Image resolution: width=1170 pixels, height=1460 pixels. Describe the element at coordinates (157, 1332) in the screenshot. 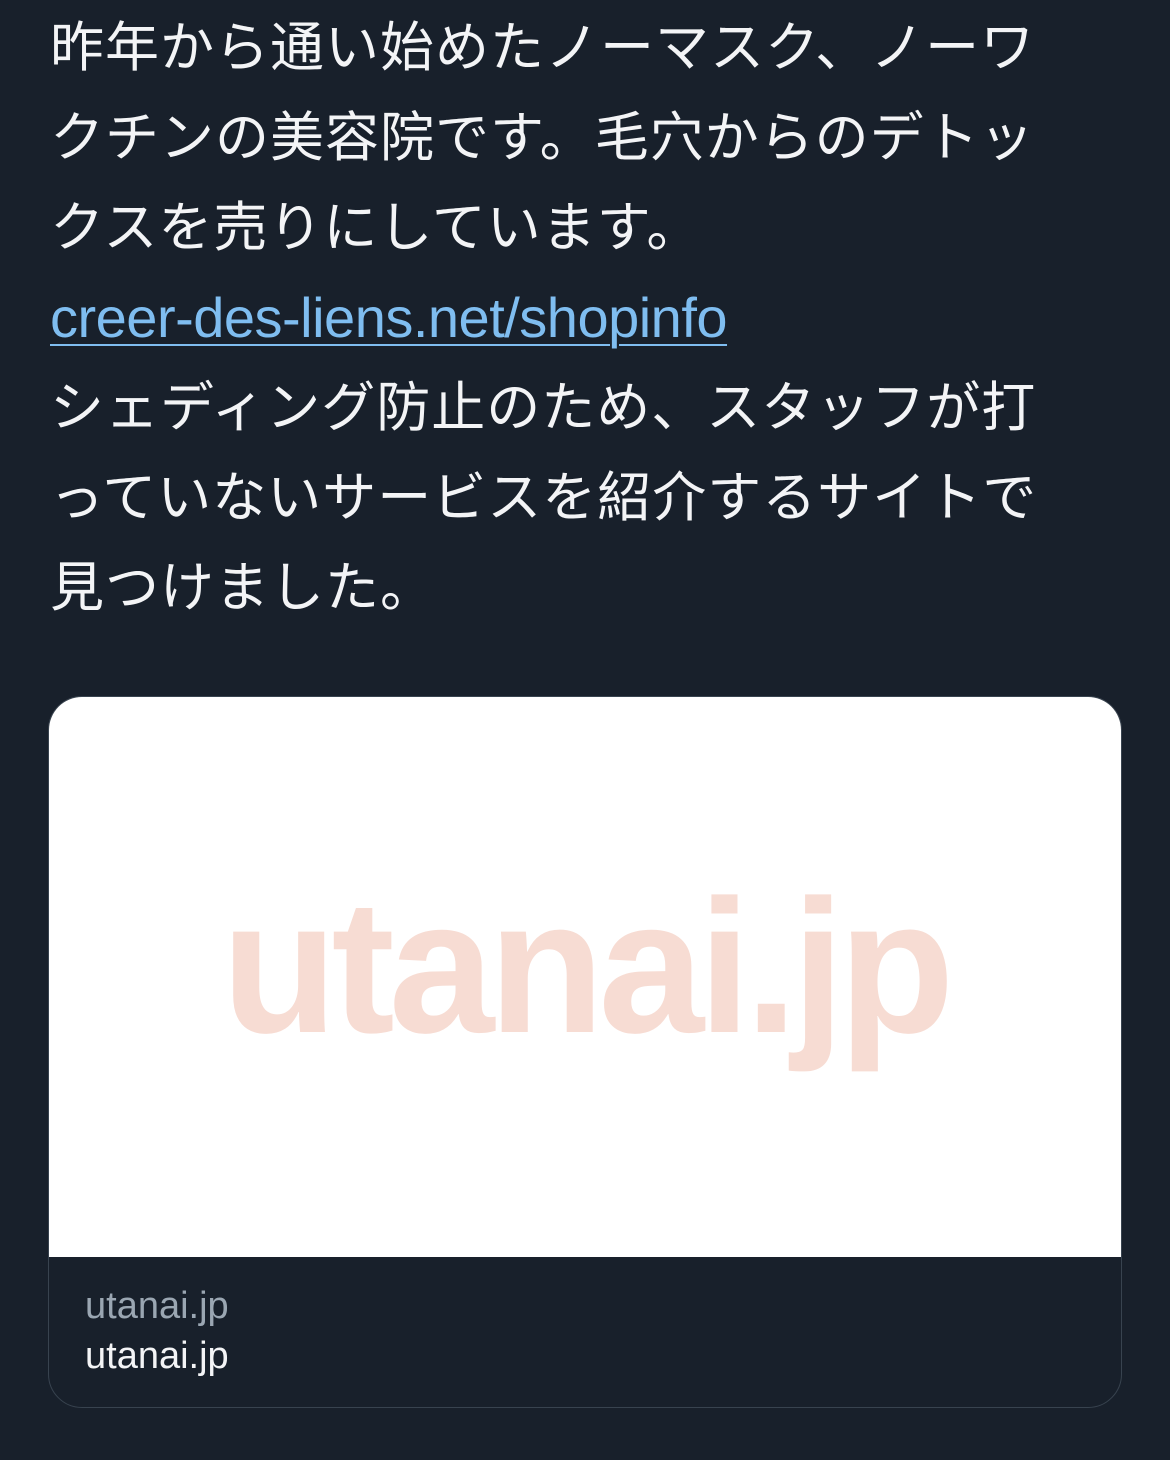

I see `link-preview-meta: utanai.jp utanai.jp` at that location.